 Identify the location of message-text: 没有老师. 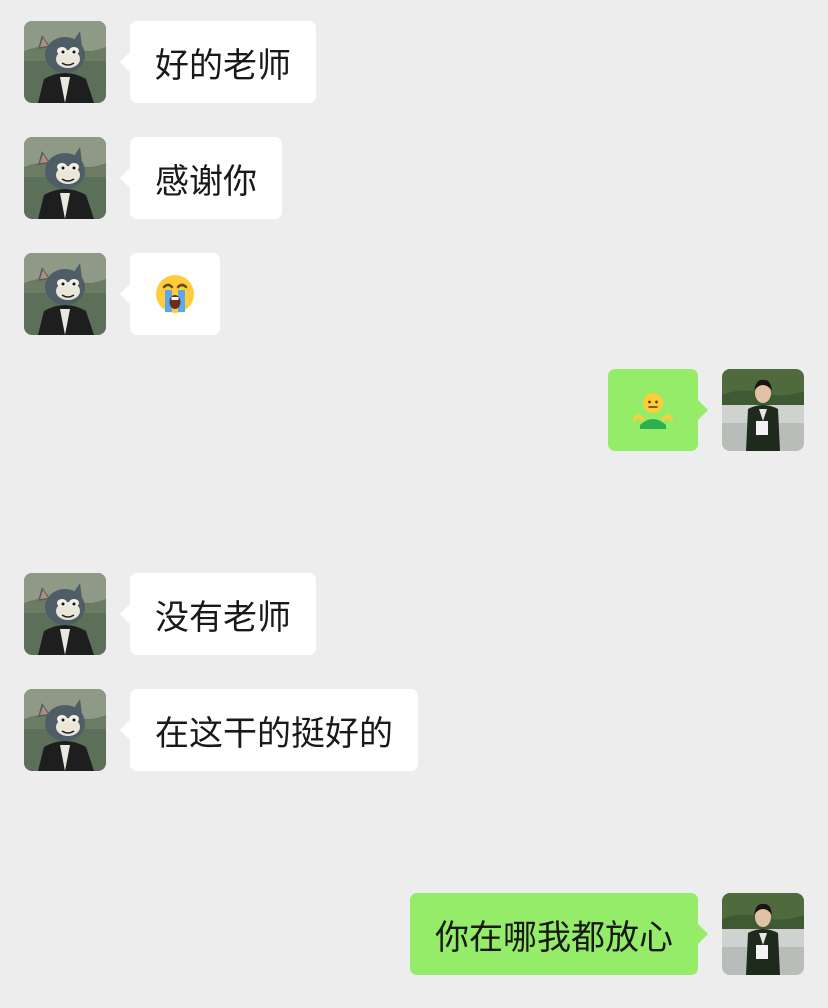
(223, 617).